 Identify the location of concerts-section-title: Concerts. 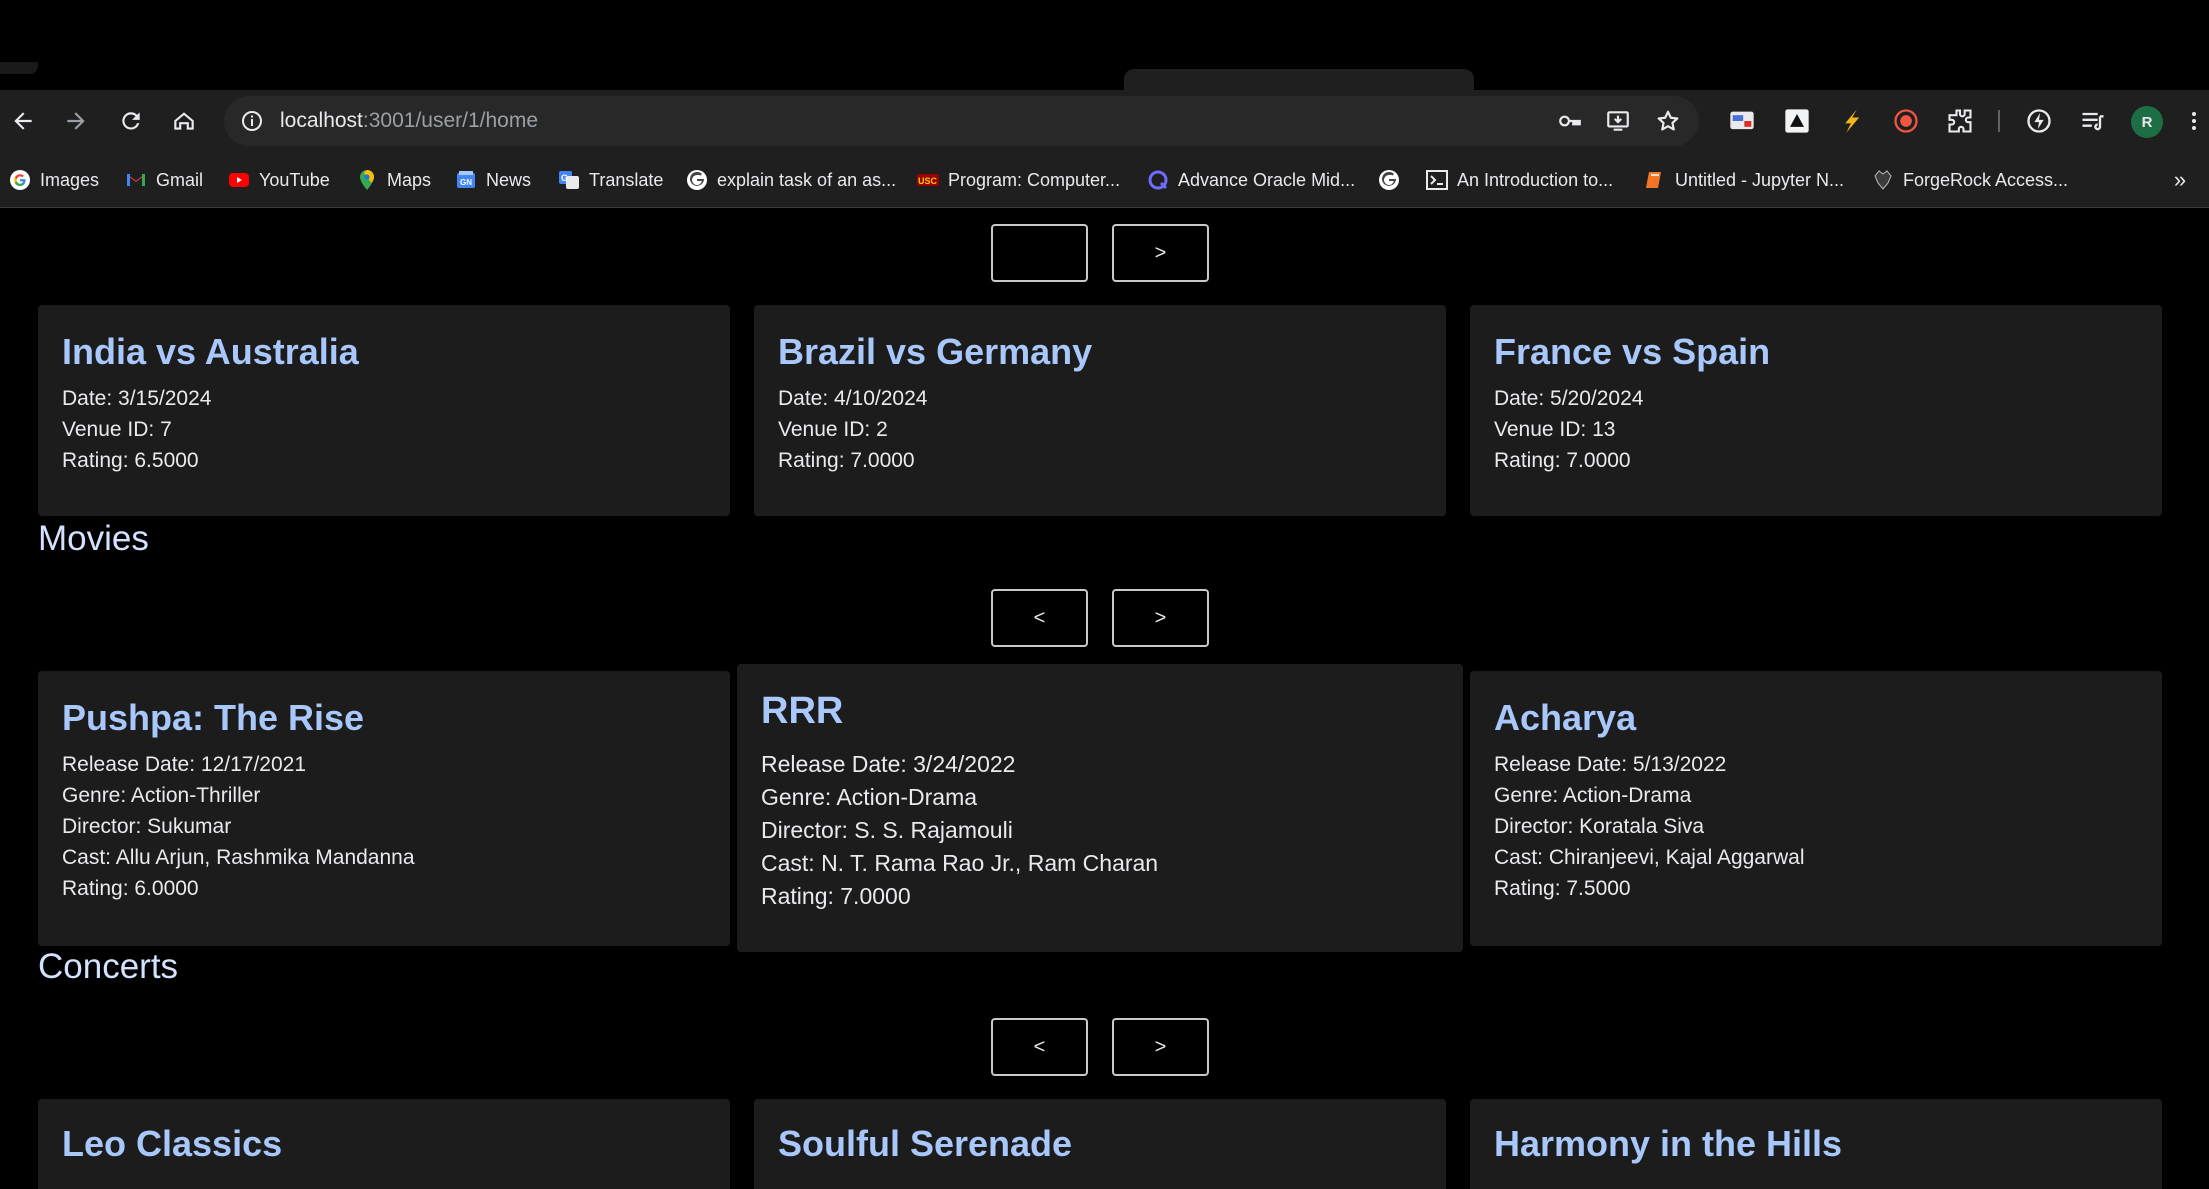
(108, 966).